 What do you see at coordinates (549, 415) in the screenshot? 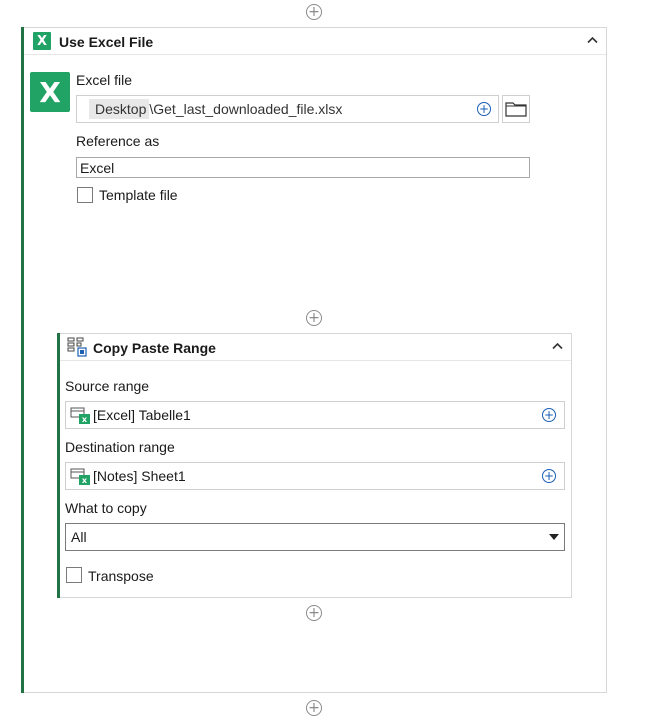
I see `source-range-add-variable-icon: +` at bounding box center [549, 415].